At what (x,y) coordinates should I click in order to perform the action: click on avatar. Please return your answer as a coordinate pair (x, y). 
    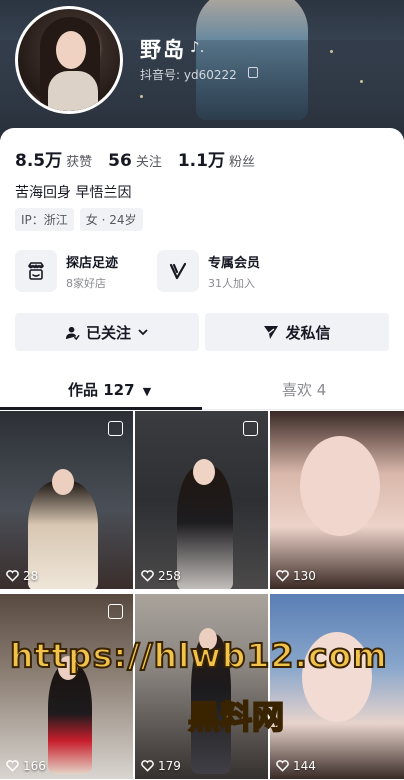
    Looking at the image, I should click on (69, 60).